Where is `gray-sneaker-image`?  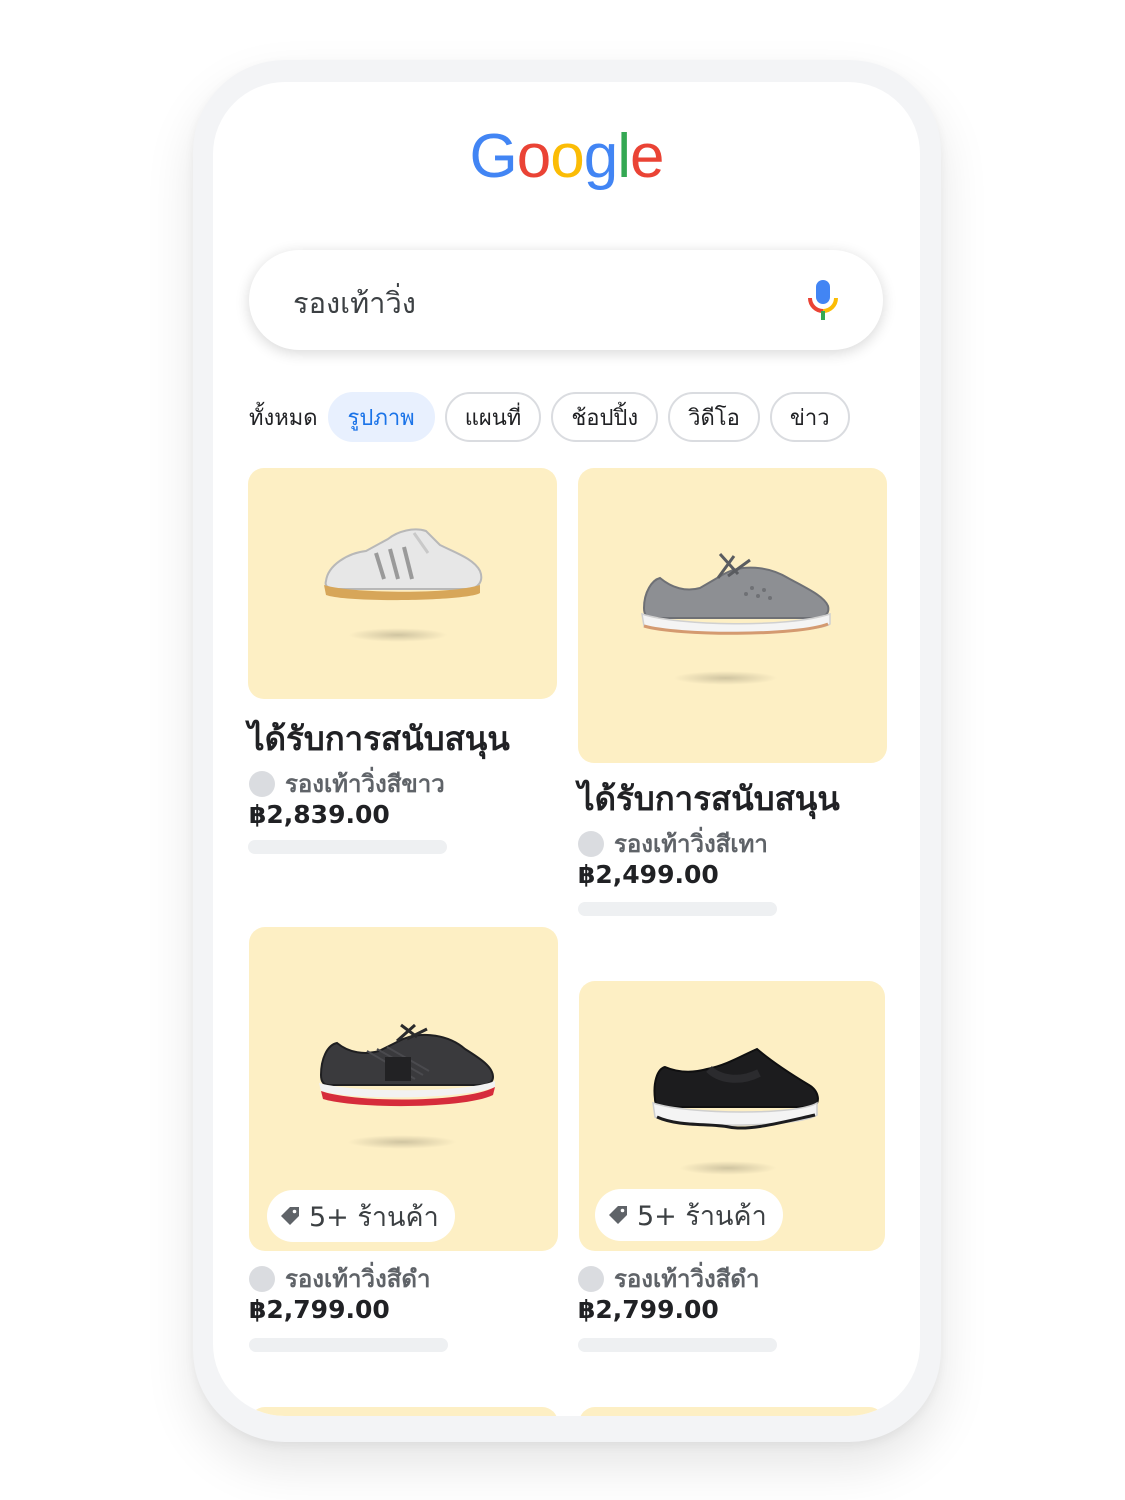
gray-sneaker-image is located at coordinates (736, 593).